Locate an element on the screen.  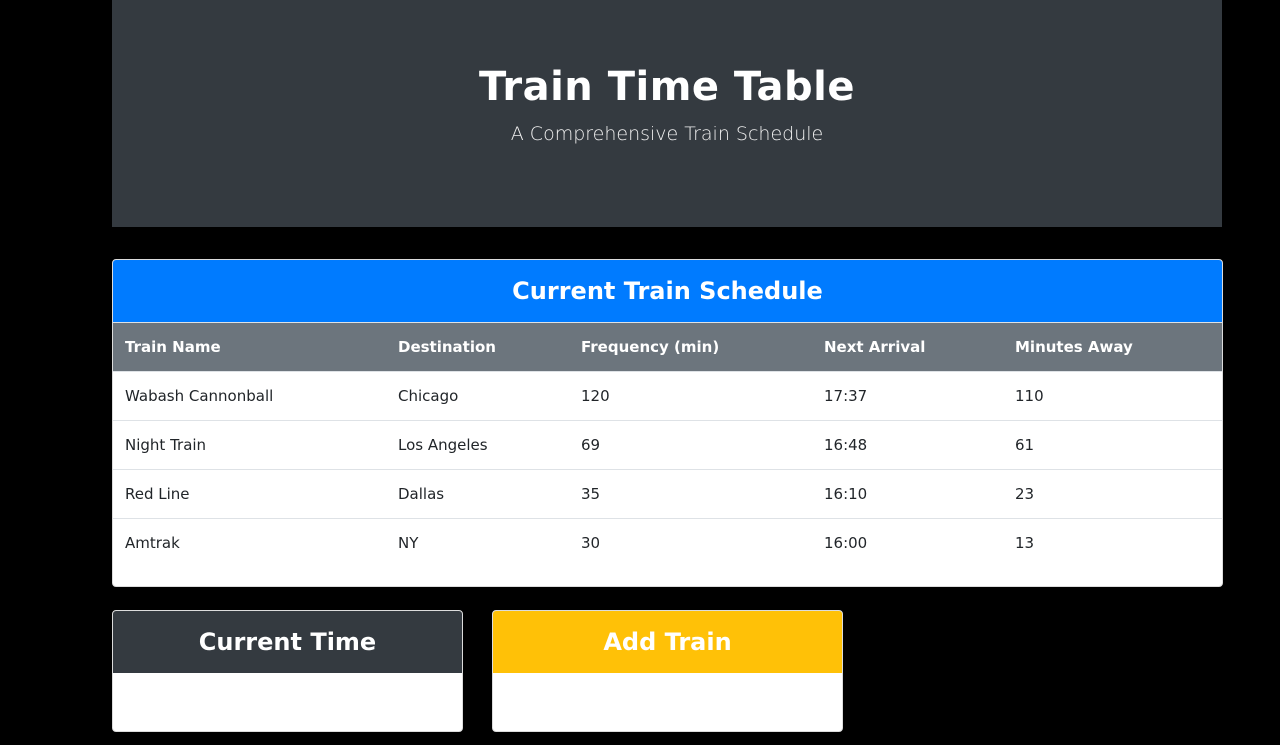
cell-train-name: Night Train is located at coordinates (166, 445).